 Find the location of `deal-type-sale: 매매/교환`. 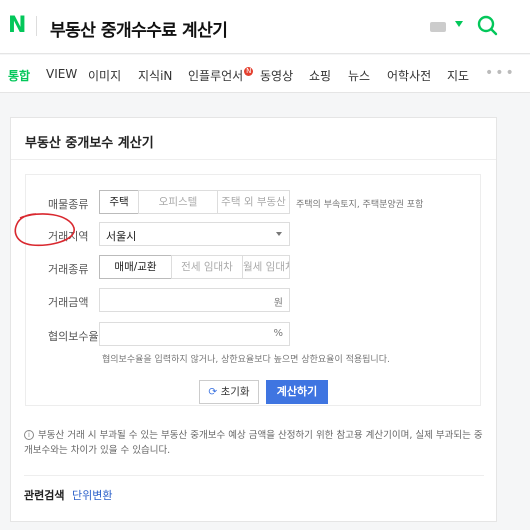

deal-type-sale: 매매/교환 is located at coordinates (135, 267).